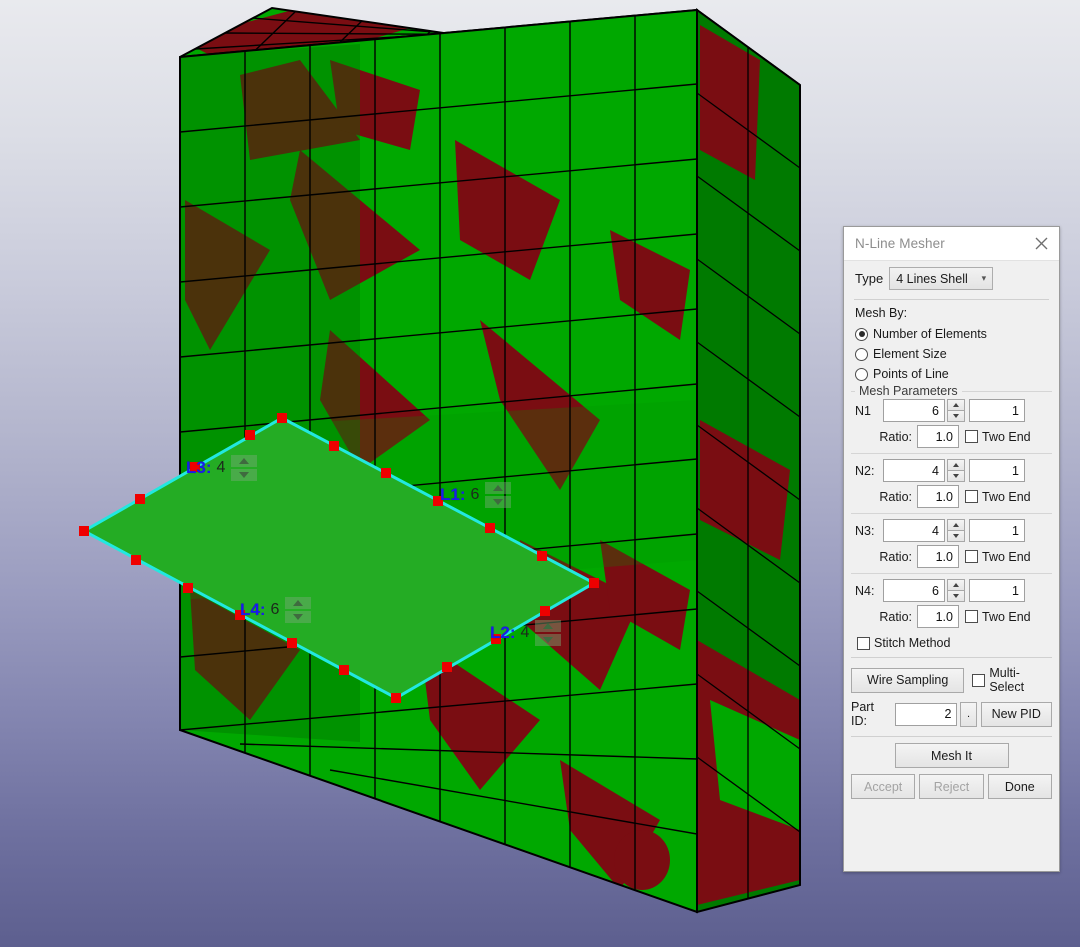  Describe the element at coordinates (957, 374) in the screenshot. I see `radio-points-of-line: Points of Line` at that location.